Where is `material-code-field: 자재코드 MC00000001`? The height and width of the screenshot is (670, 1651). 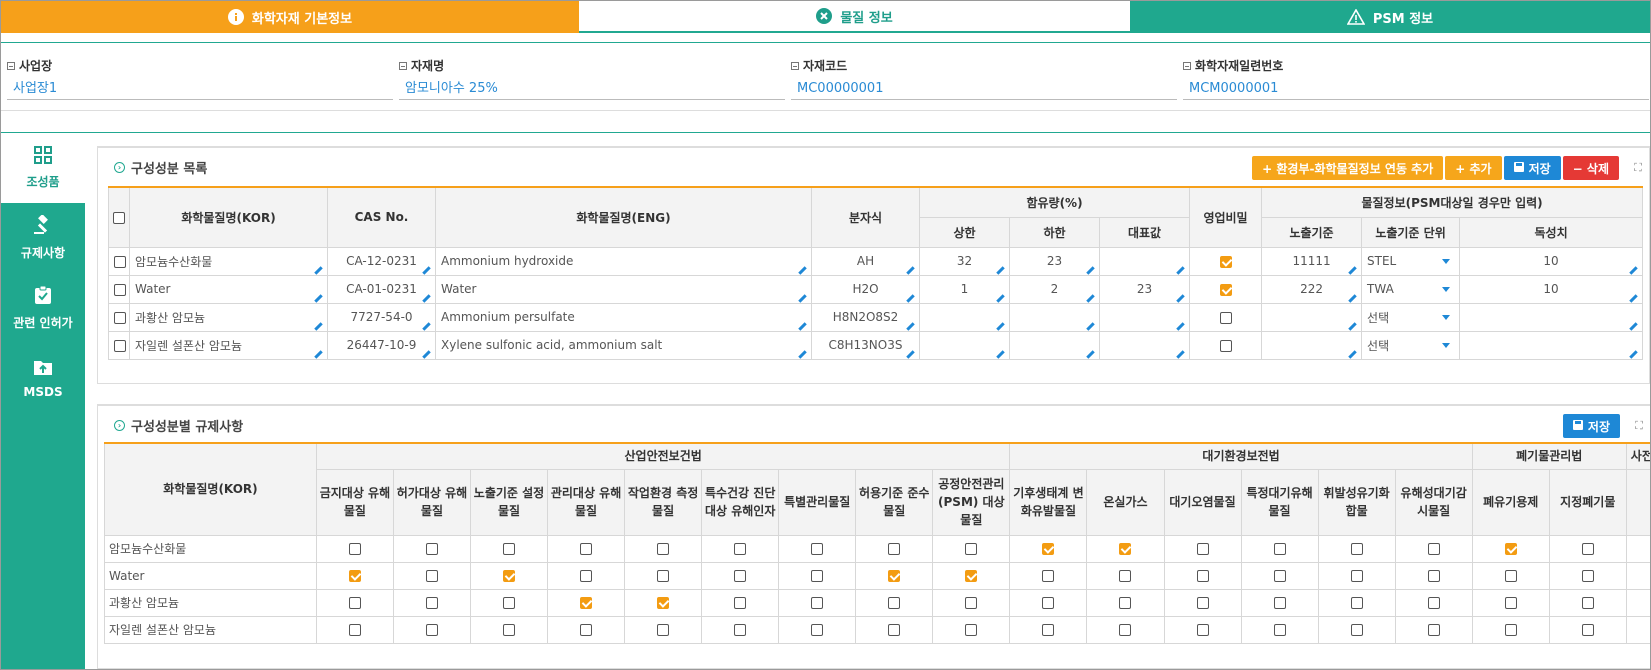
material-code-field: 자재코드 MC00000001 is located at coordinates (984, 81).